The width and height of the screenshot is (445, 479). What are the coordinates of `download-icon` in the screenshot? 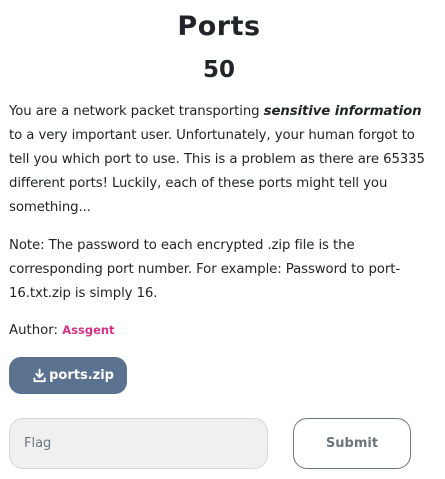 It's located at (39, 375).